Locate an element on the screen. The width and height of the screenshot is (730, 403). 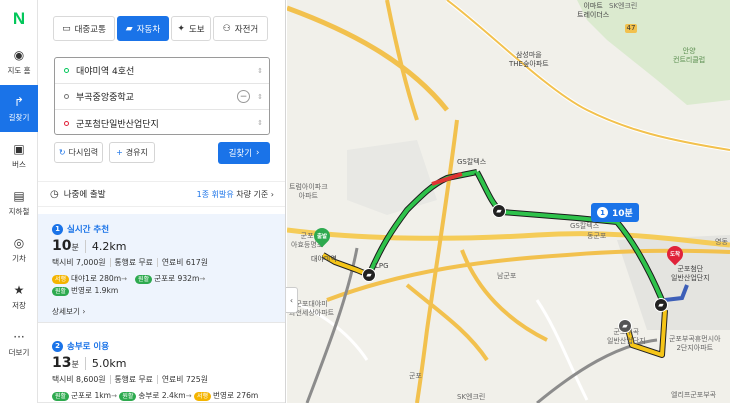
route-time-badge: 1 10분 is located at coordinates (615, 212).